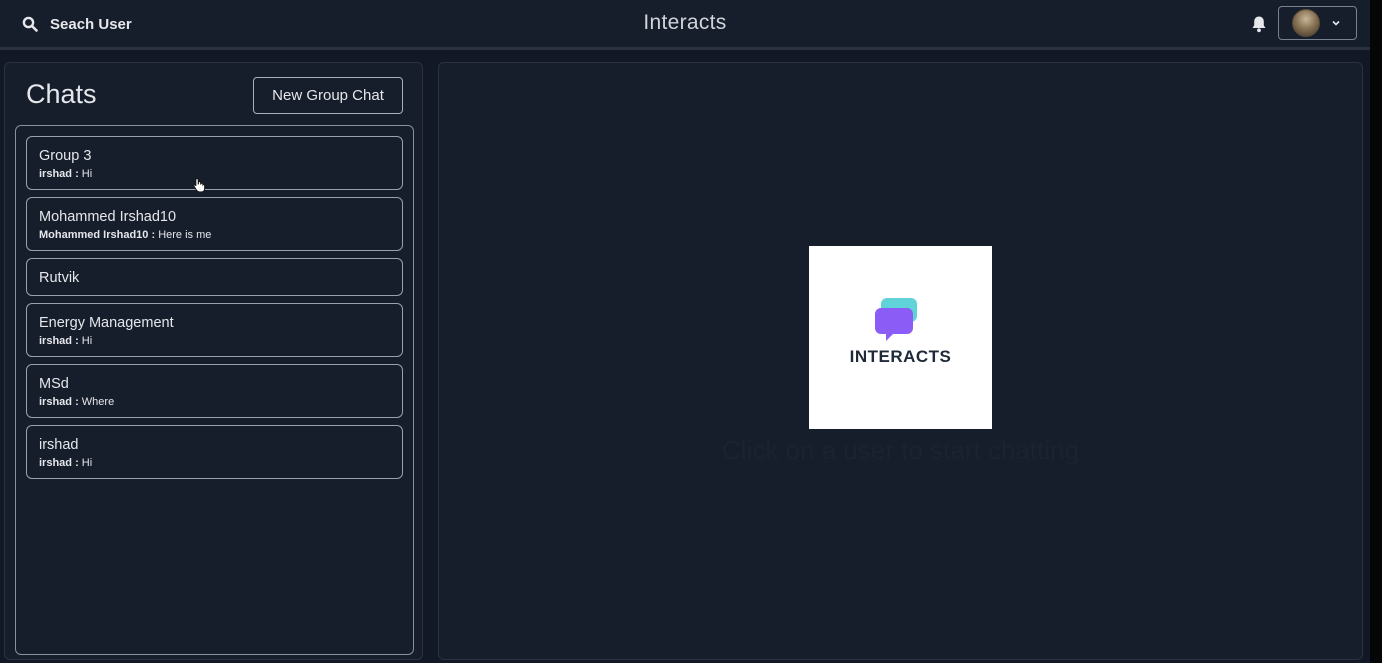  I want to click on chat-item-msd: MSd irshad : Where, so click(214, 391).